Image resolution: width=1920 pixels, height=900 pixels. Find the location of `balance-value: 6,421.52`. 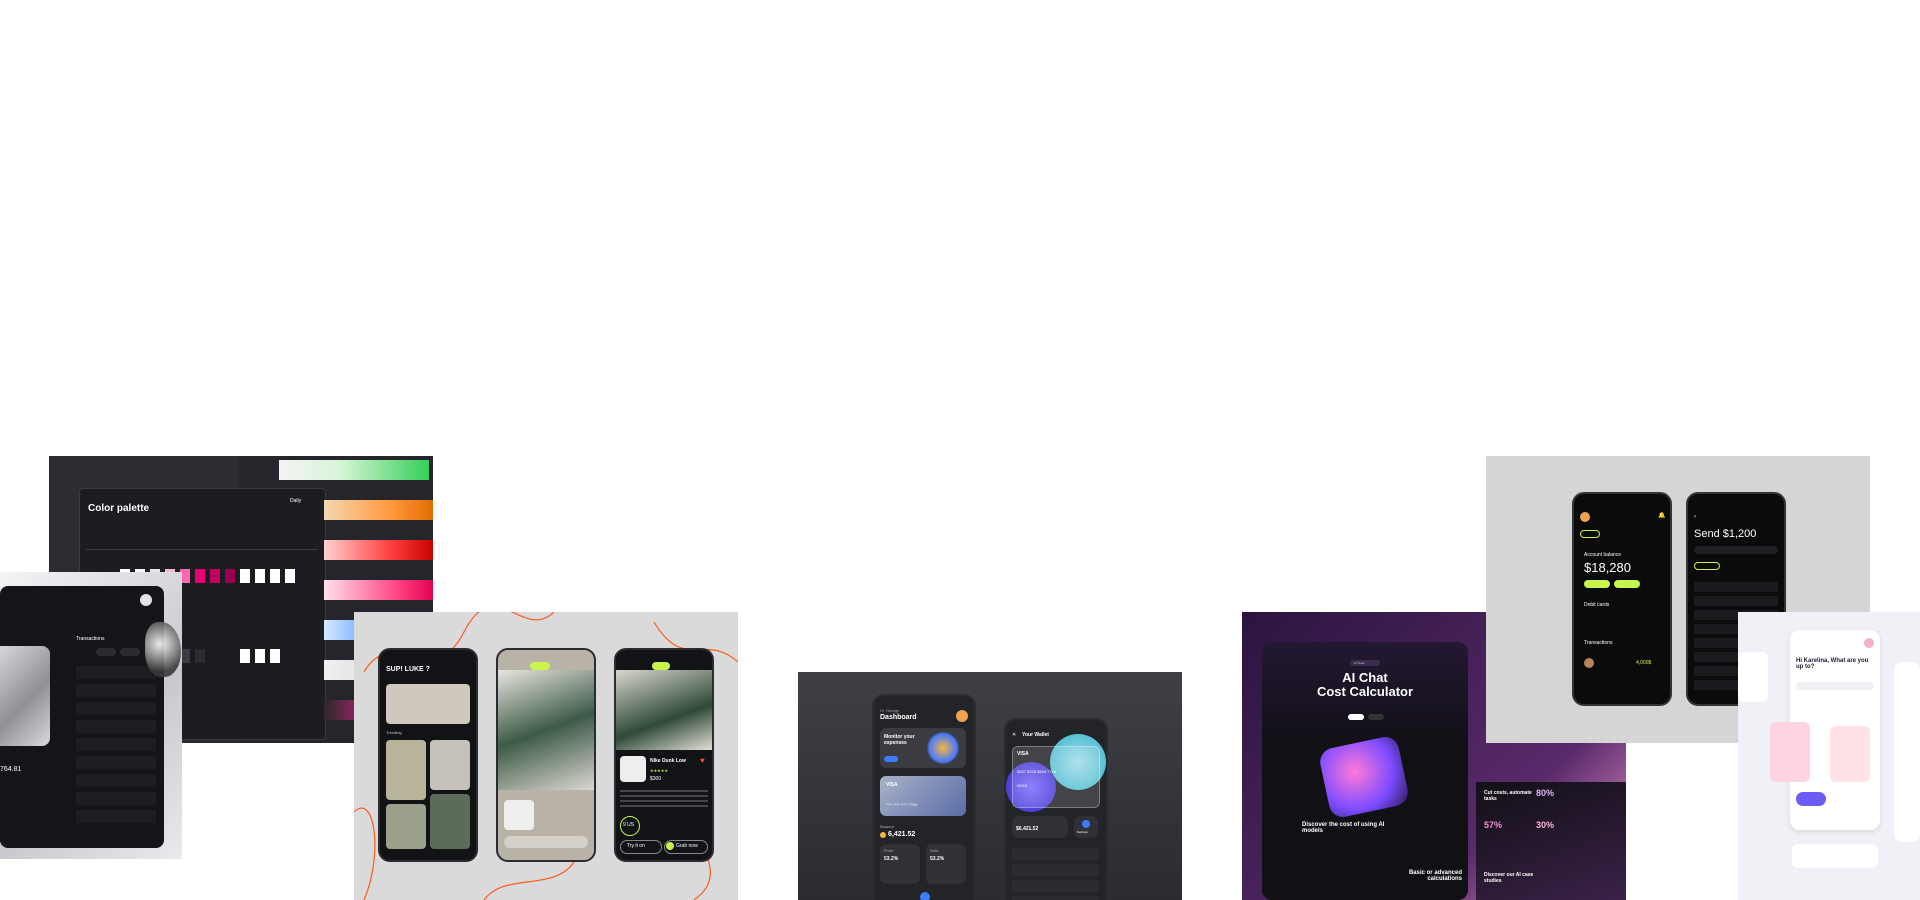

balance-value: 6,421.52 is located at coordinates (902, 834).